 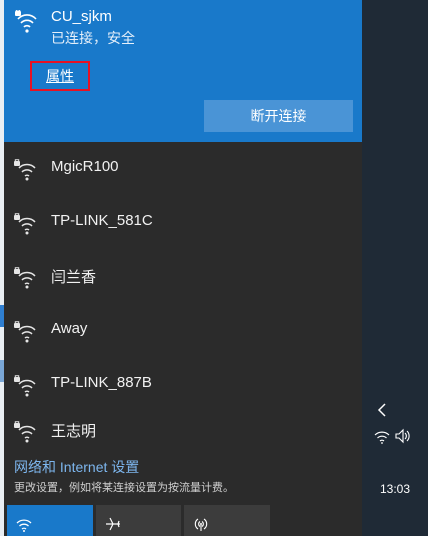 What do you see at coordinates (382, 410) in the screenshot?
I see `chevron-left-icon` at bounding box center [382, 410].